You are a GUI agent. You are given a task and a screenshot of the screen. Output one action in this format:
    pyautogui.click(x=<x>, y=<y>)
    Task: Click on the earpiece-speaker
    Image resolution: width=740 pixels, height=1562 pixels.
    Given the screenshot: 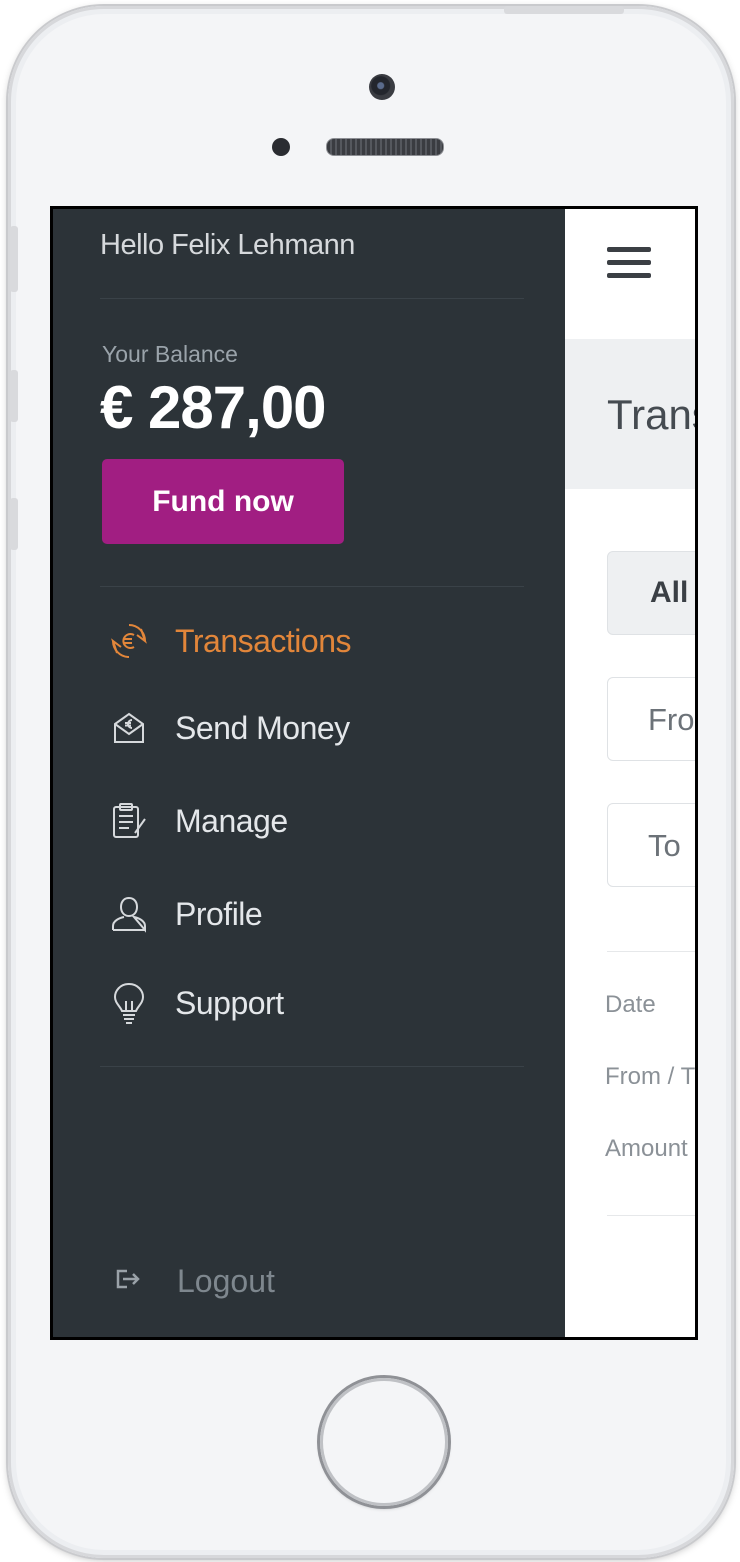 What is the action you would take?
    pyautogui.click(x=385, y=147)
    